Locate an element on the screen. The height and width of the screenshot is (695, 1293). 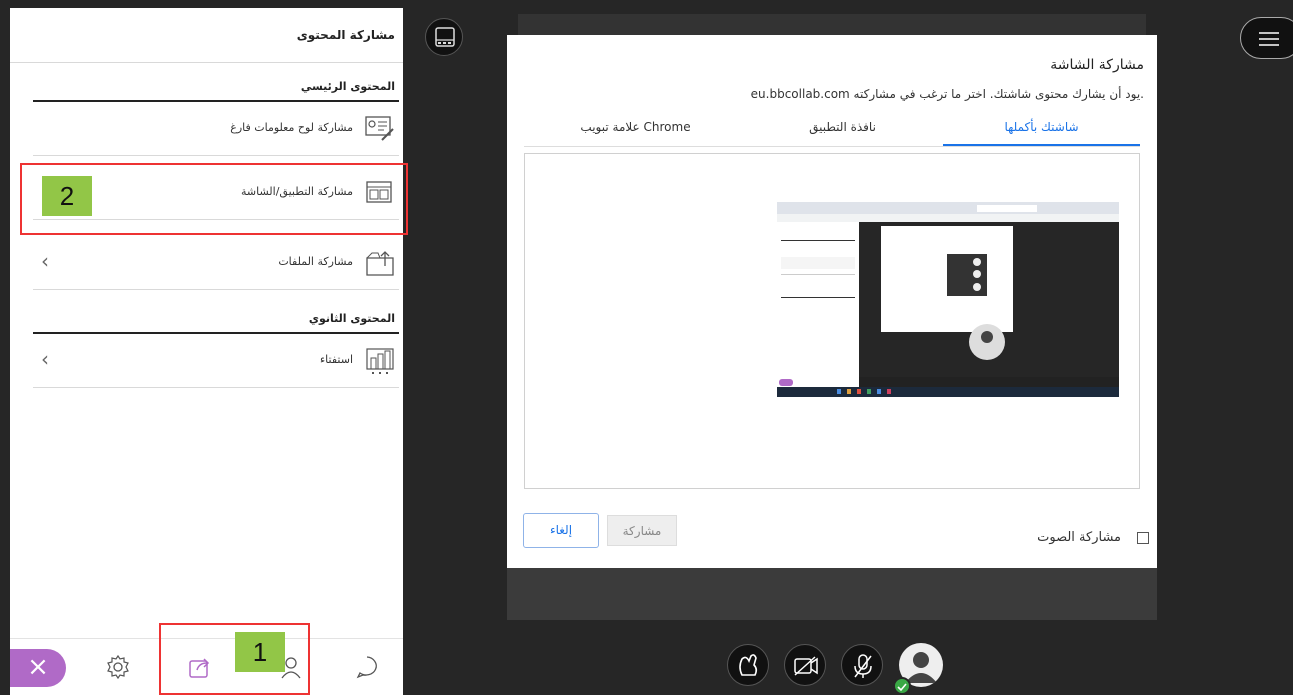
poll-label: استفتاء is located at coordinates (336, 359).